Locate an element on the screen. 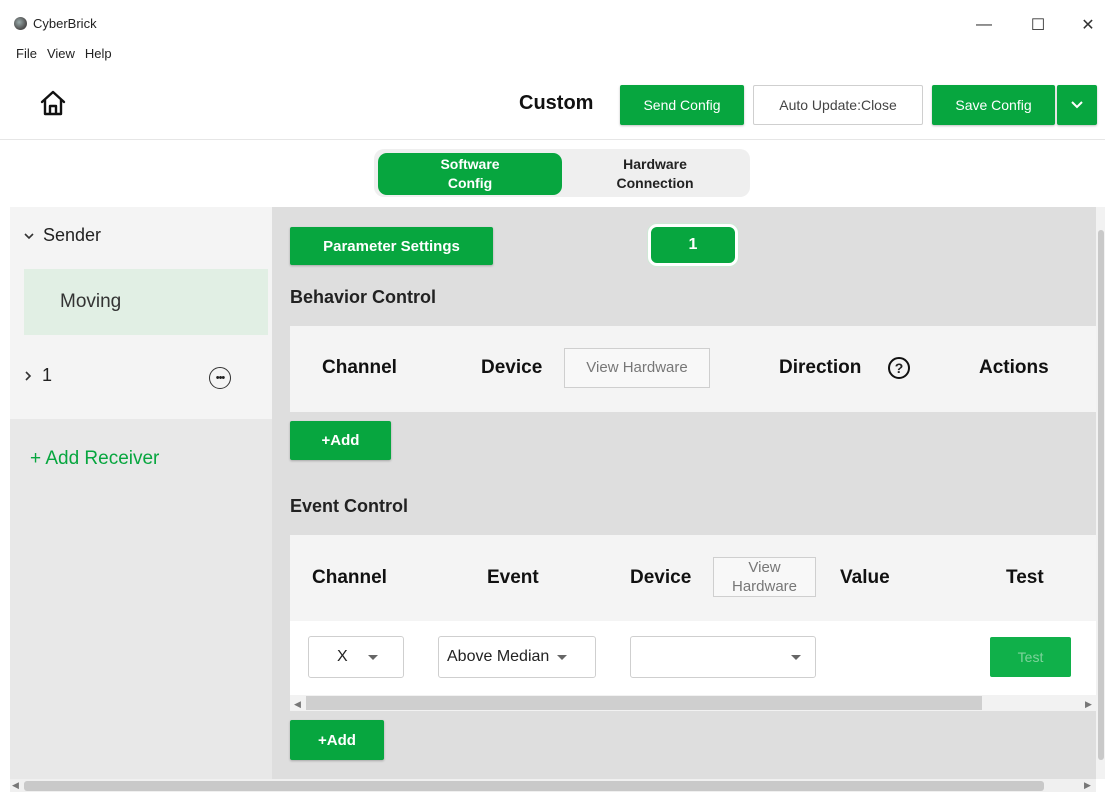  auto-update-button: Auto Update:Close is located at coordinates (838, 105).